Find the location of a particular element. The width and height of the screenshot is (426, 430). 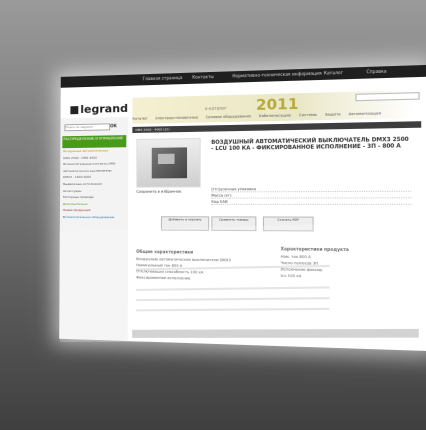

sidebar-item: Аксессуары is located at coordinates (93, 191).